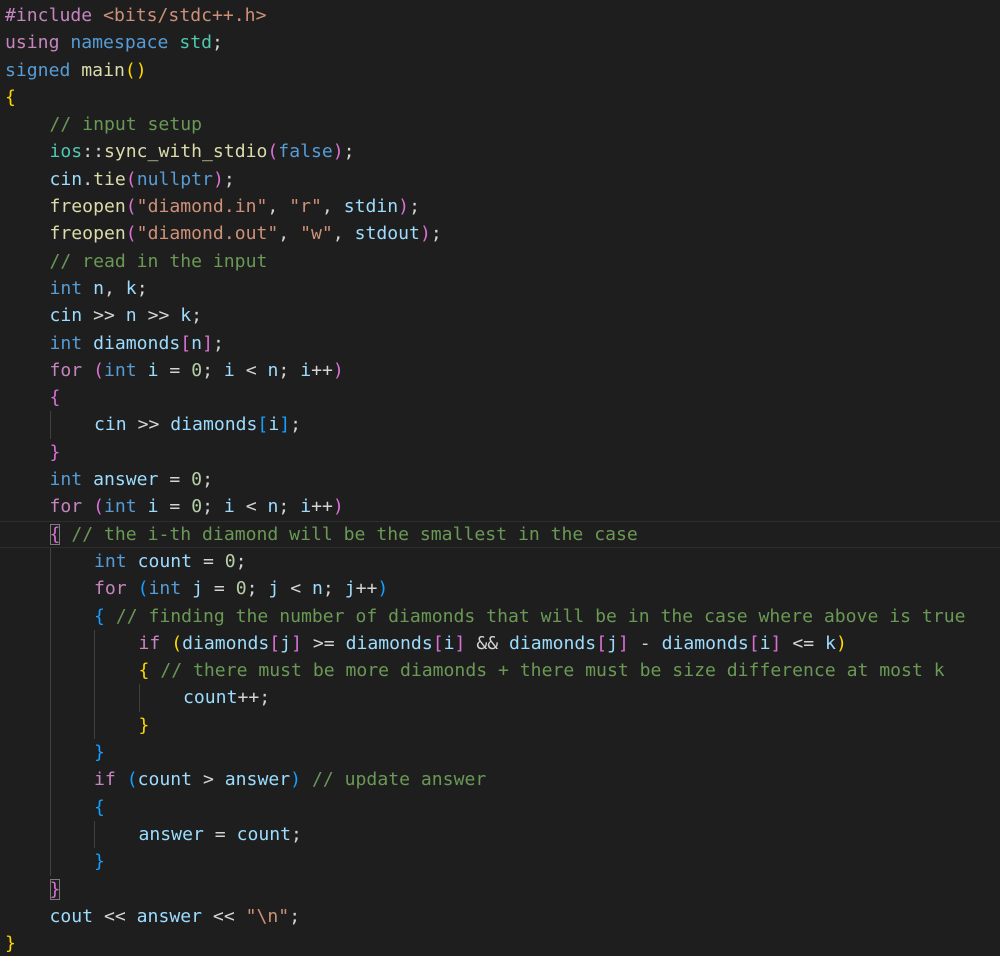 The height and width of the screenshot is (956, 1000). Describe the element at coordinates (485, 834) in the screenshot. I see `code-line: answer = count;` at that location.